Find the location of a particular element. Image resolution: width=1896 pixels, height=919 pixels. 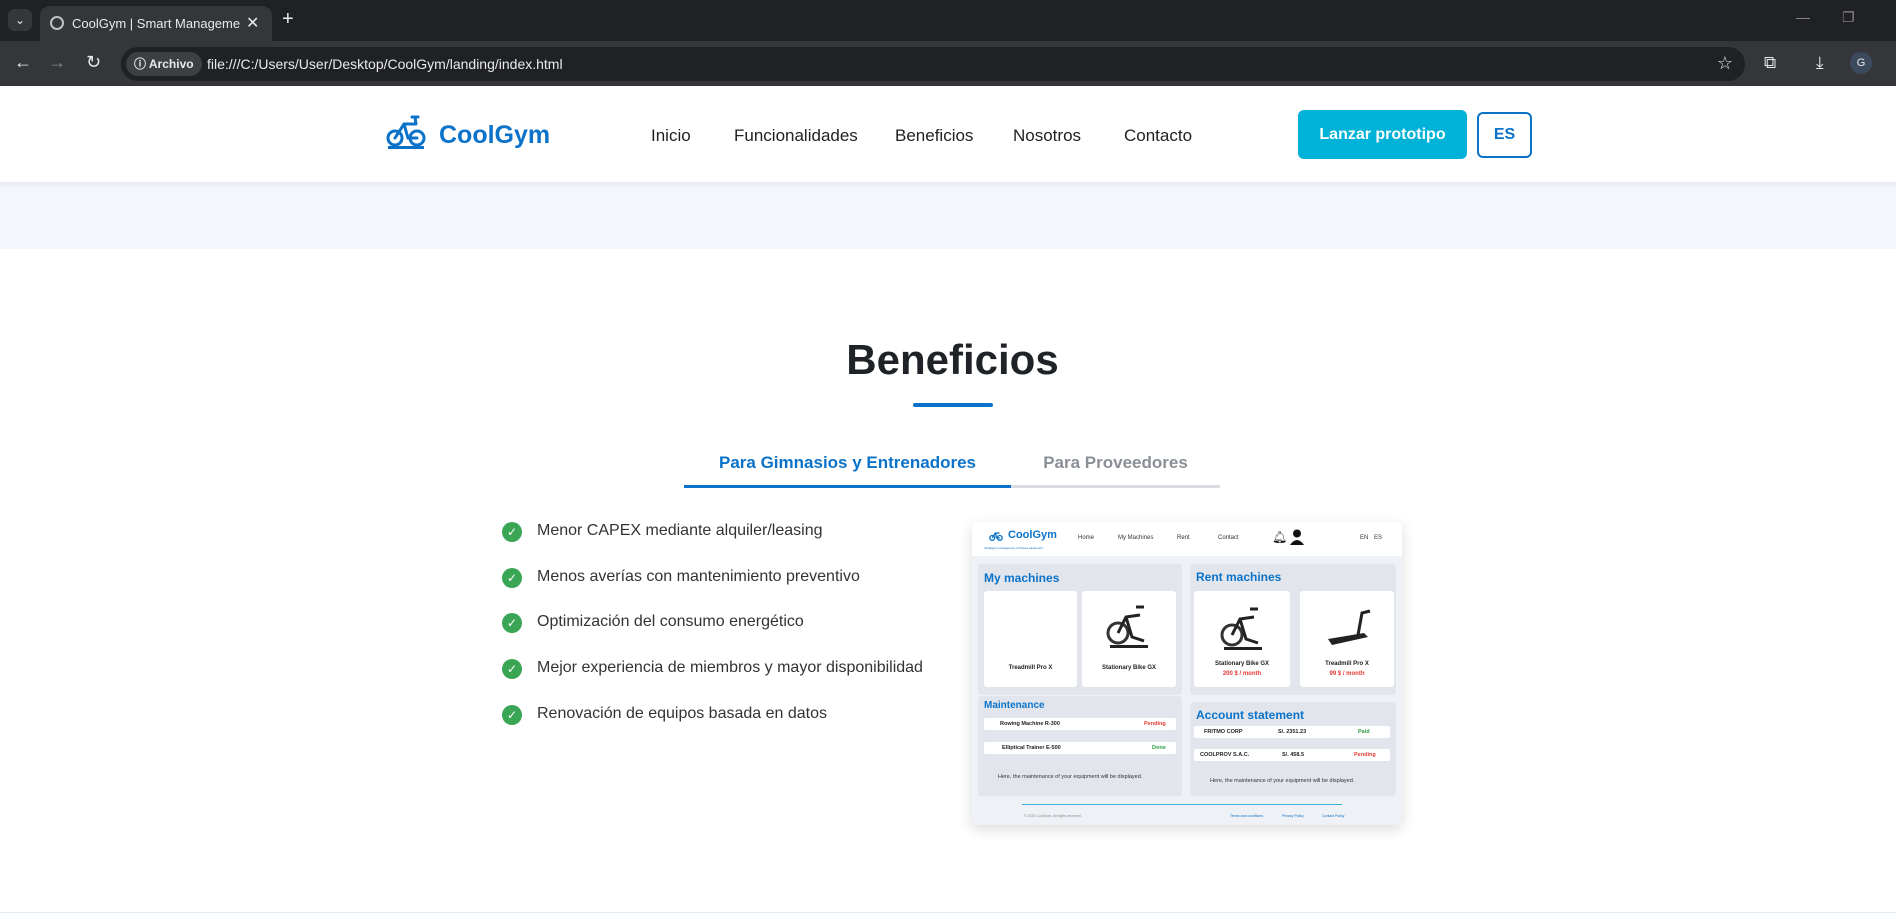

nav-inicio: Inicio is located at coordinates (671, 136).